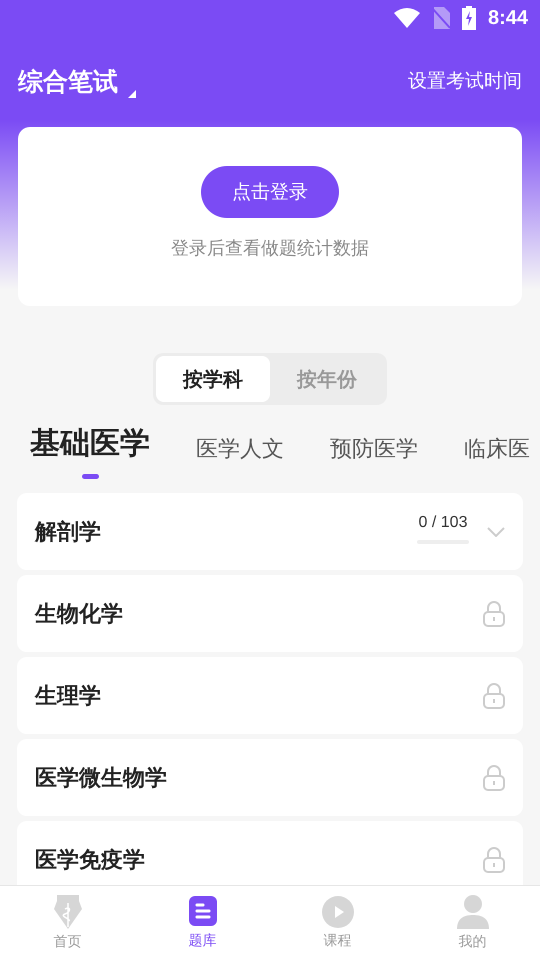 This screenshot has height=960, width=540. Describe the element at coordinates (68, 81) in the screenshot. I see `exam-title: 综合笔试` at that location.